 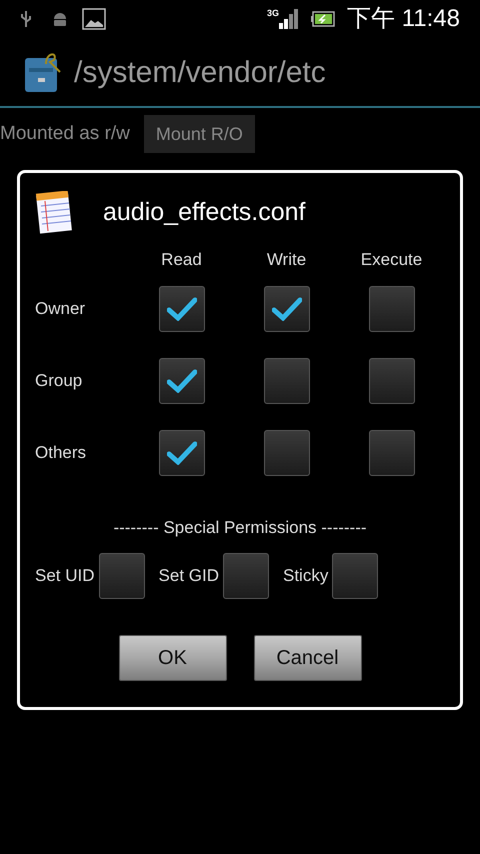 I want to click on network-type: 3G, so click(x=273, y=13).